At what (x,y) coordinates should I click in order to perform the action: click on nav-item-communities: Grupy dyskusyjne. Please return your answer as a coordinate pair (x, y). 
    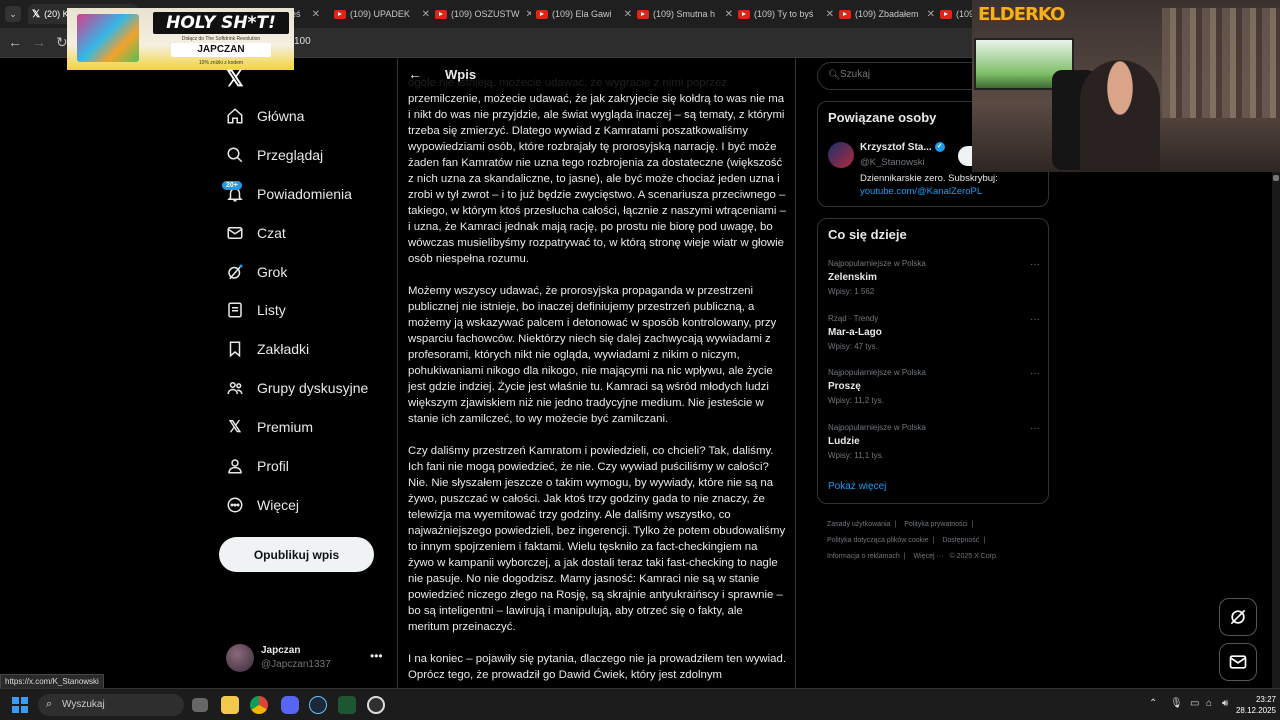
    Looking at the image, I should click on (297, 388).